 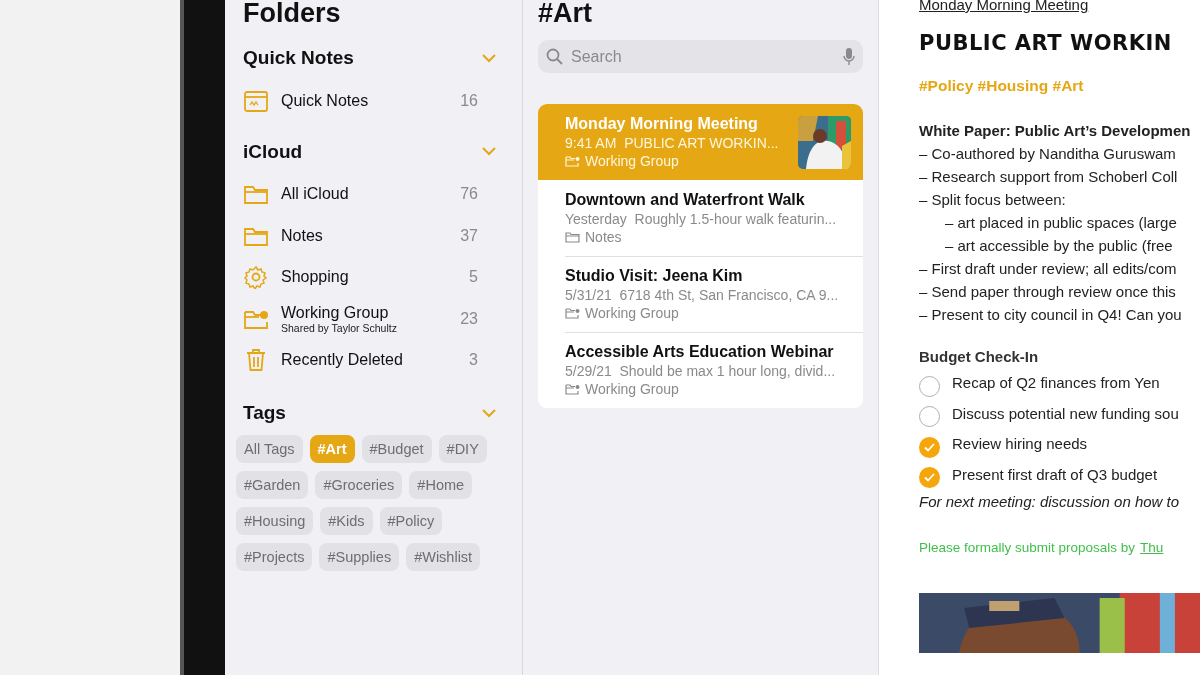 What do you see at coordinates (462, 449) in the screenshot?
I see `tag-chip: #DIY` at bounding box center [462, 449].